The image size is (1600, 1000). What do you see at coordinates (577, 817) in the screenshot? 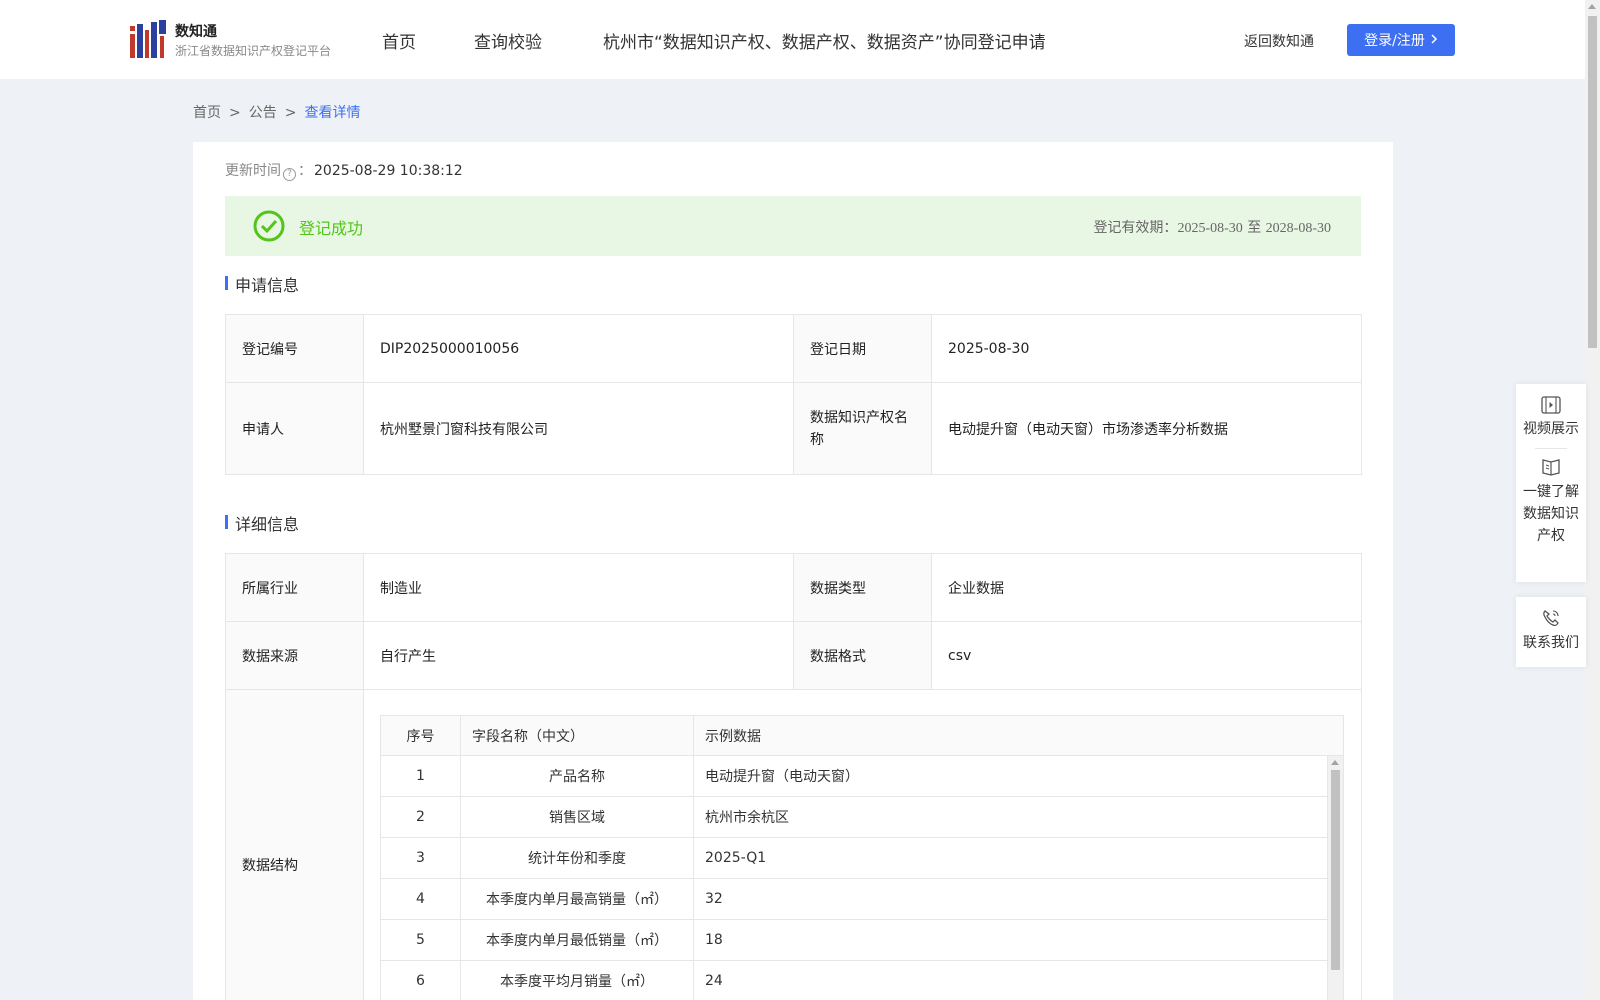
I see `row-field-name: 销售区域` at bounding box center [577, 817].